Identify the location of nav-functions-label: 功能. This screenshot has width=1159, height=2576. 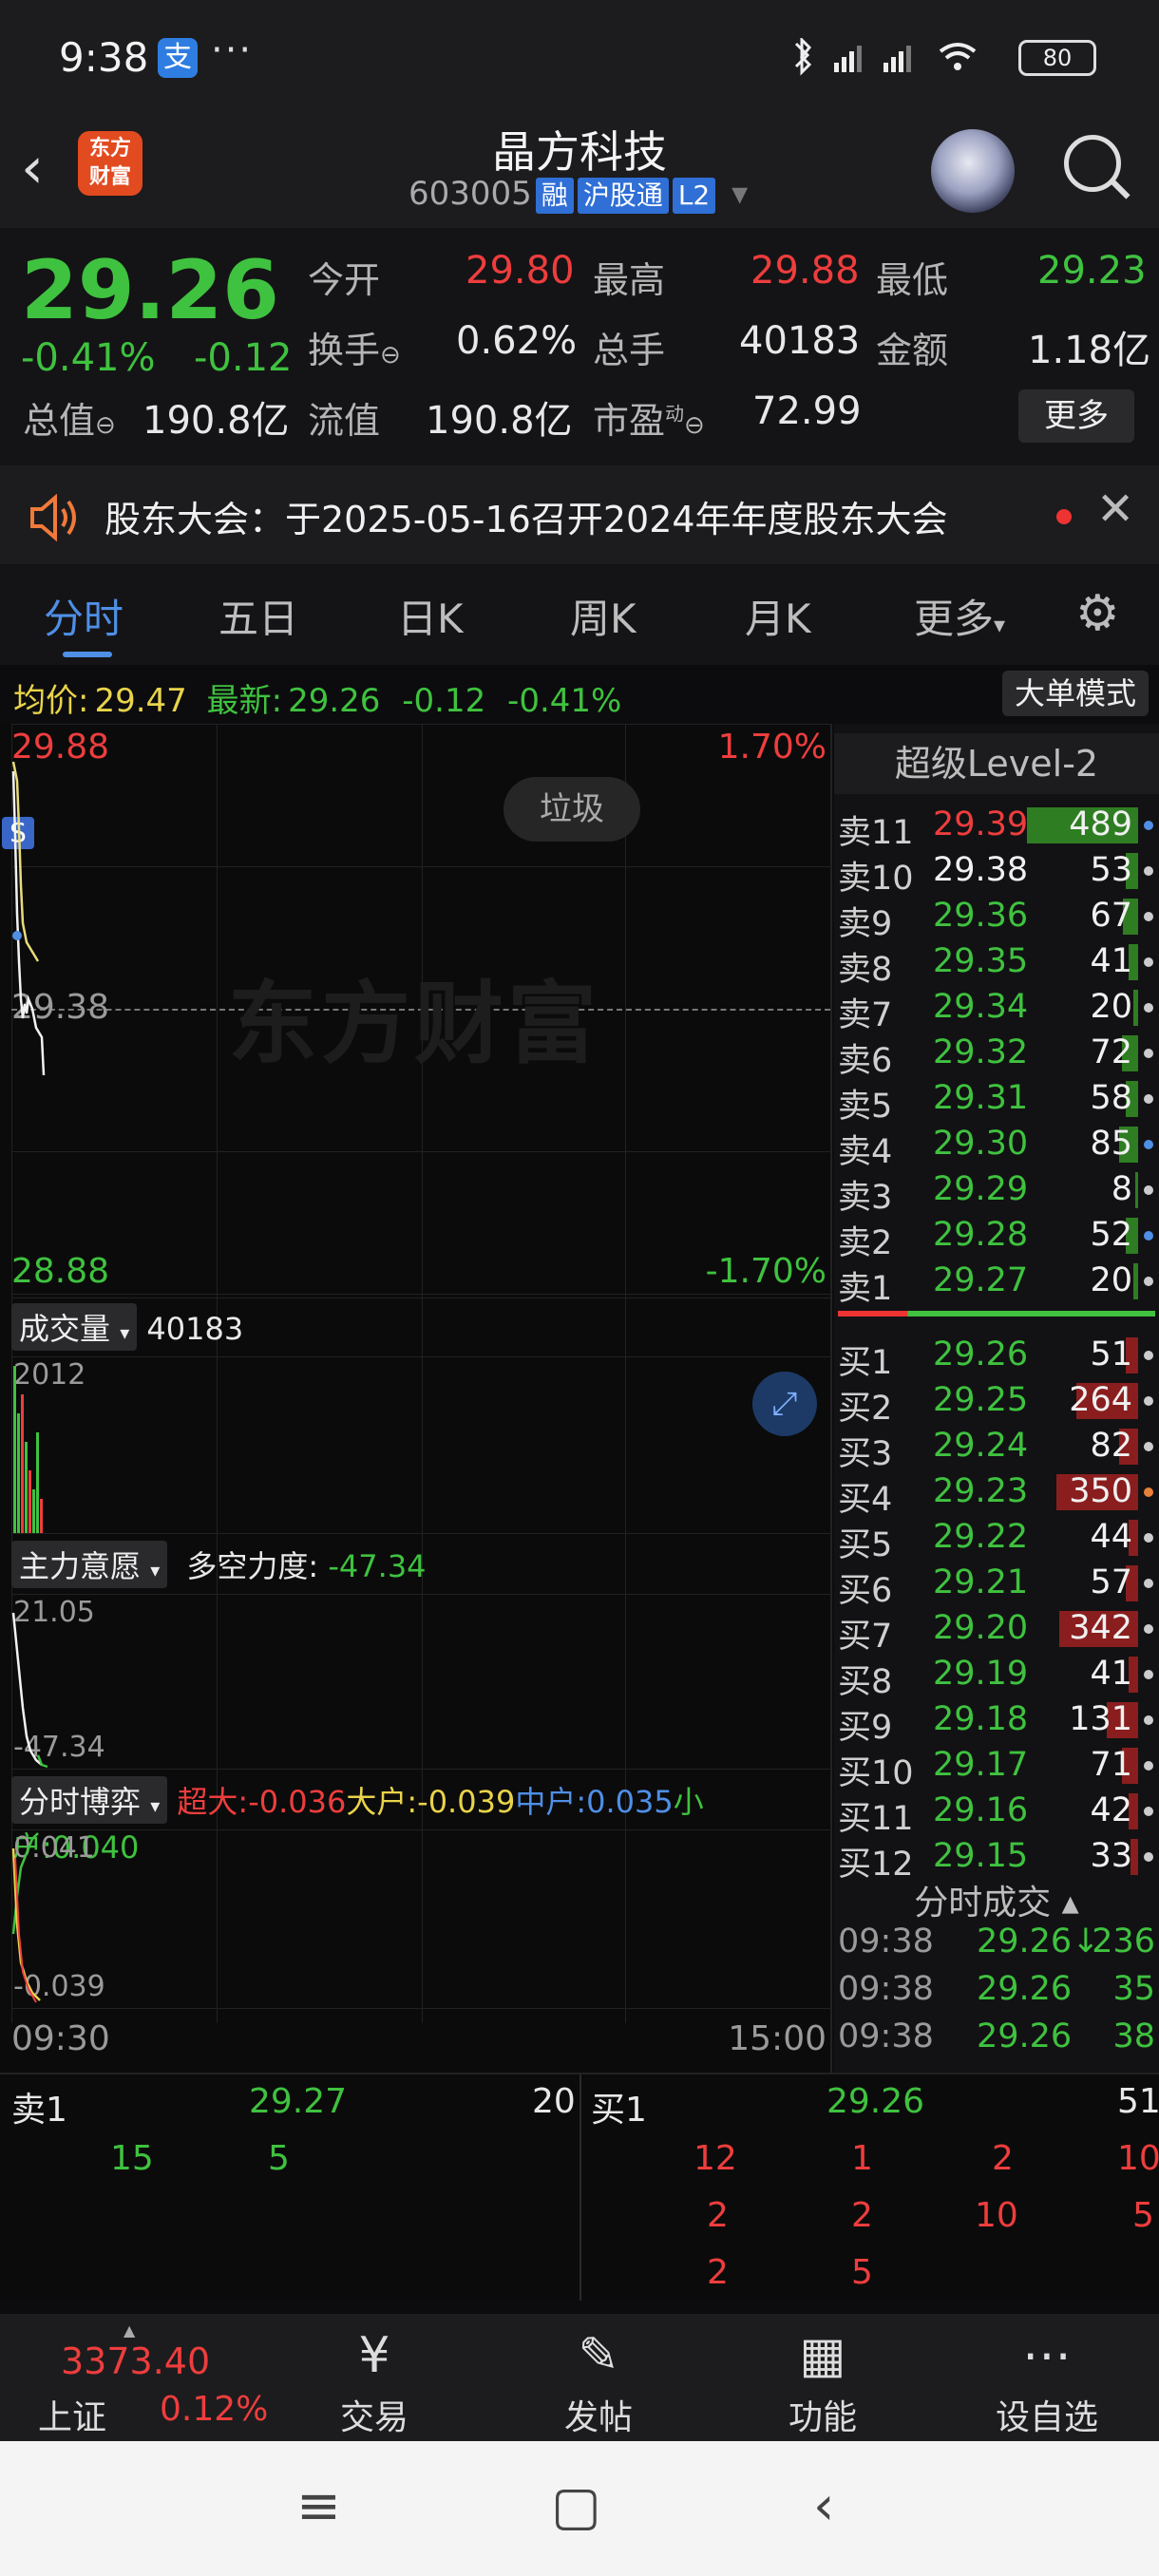
(822, 2417).